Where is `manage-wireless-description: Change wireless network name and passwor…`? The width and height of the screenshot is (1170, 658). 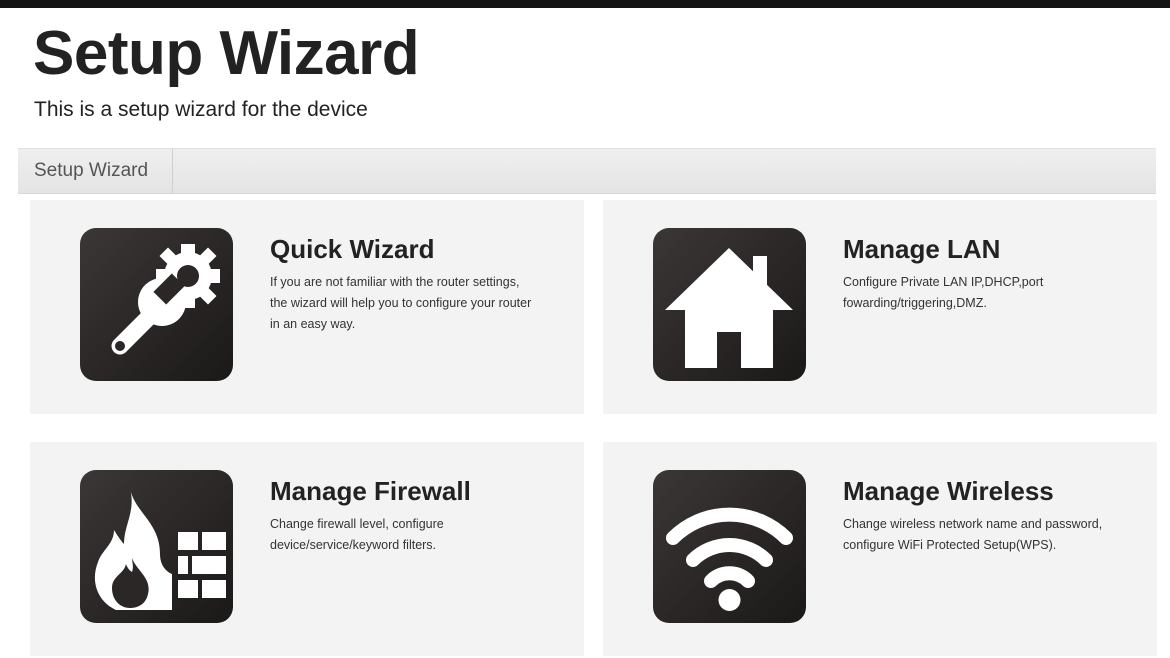 manage-wireless-description: Change wireless network name and passwor… is located at coordinates (973, 534).